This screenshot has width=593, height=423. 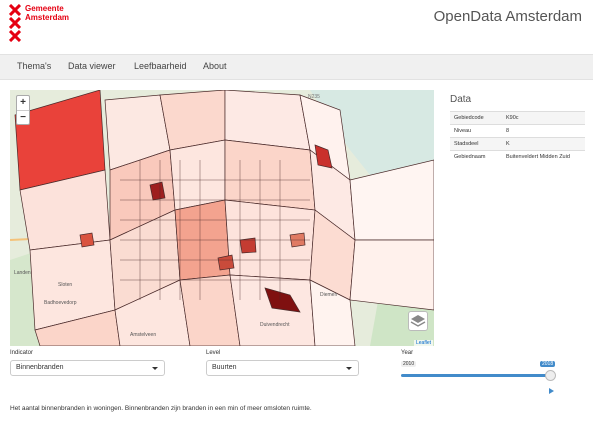 What do you see at coordinates (407, 353) in the screenshot?
I see `year-label: Year` at bounding box center [407, 353].